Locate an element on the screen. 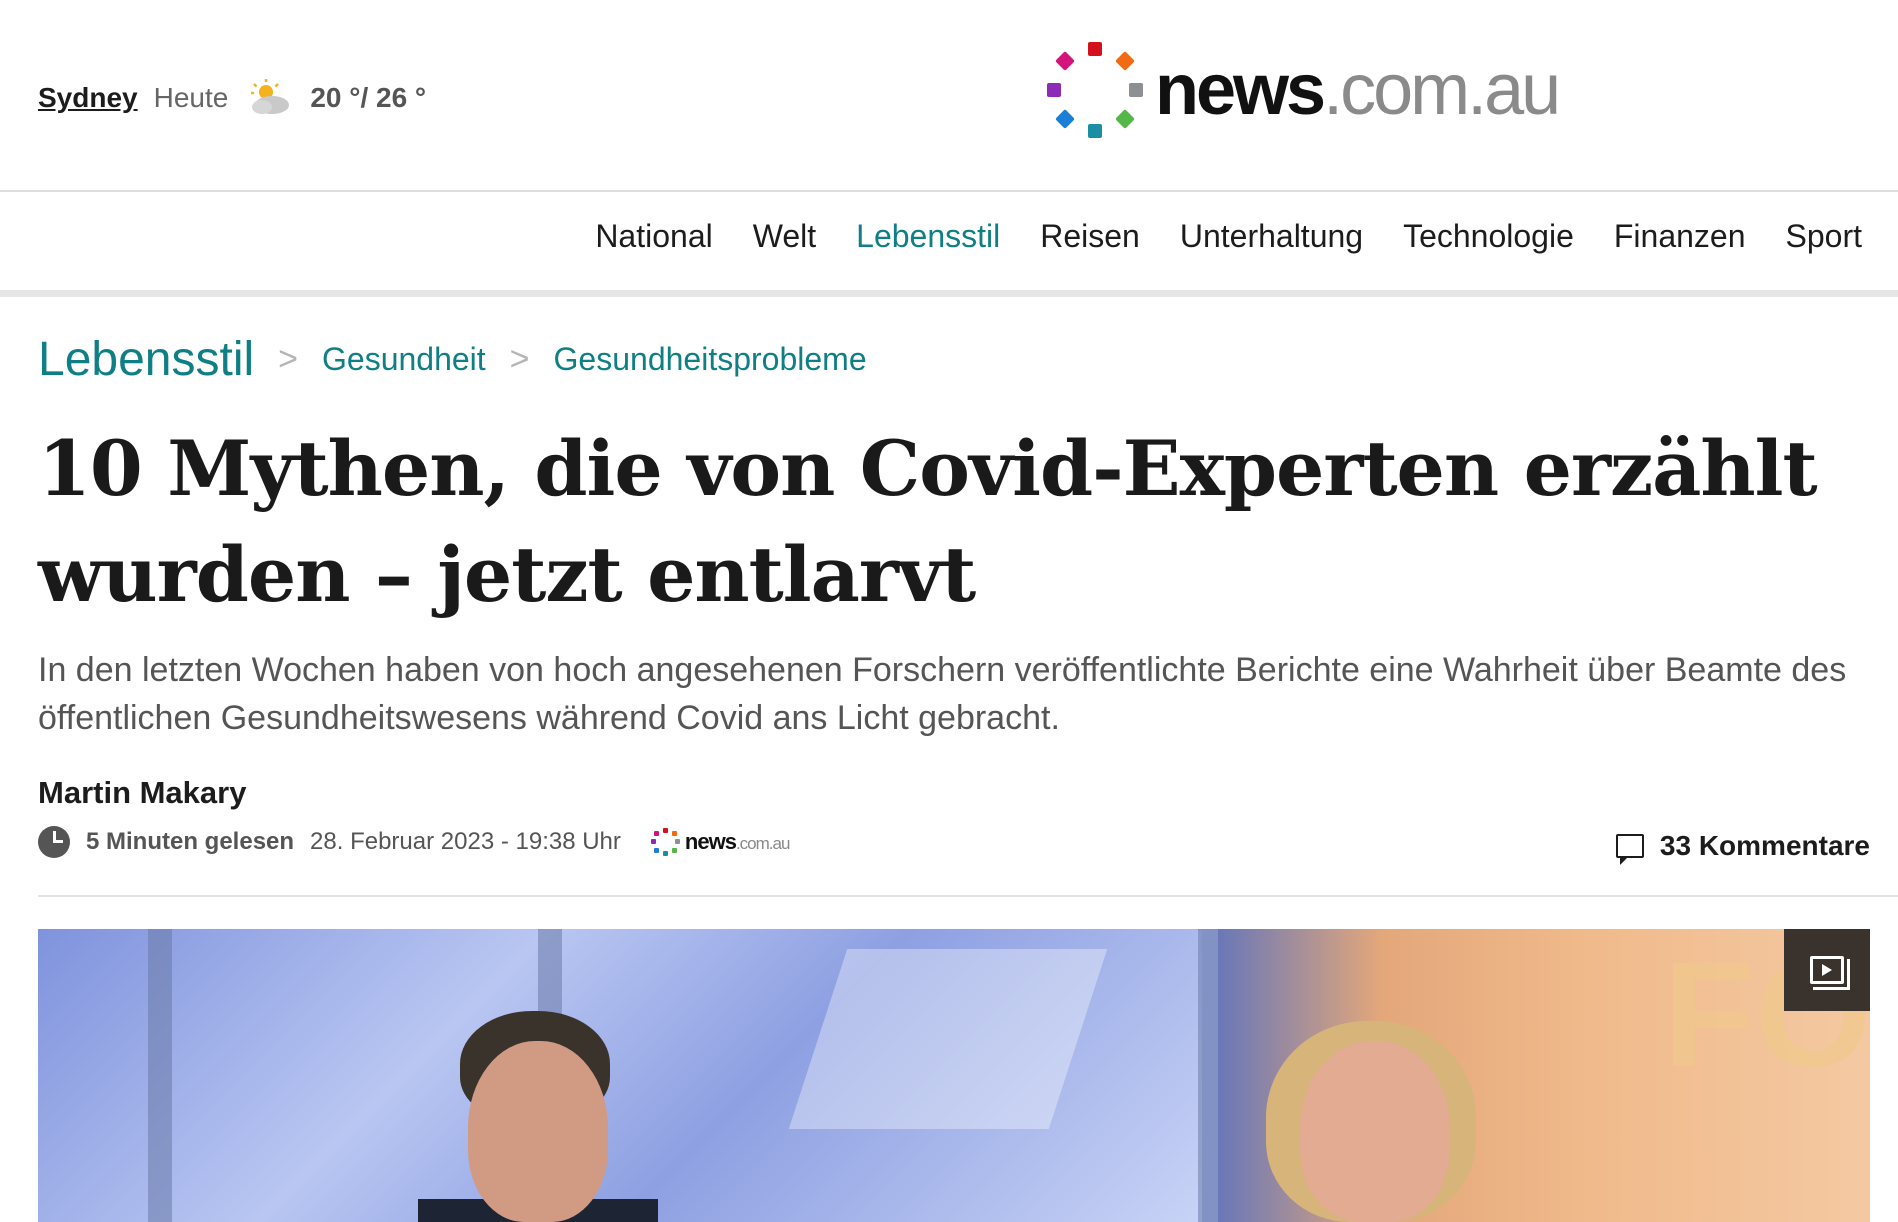 The image size is (1898, 1222). video-gallery-icon is located at coordinates (1830, 973).